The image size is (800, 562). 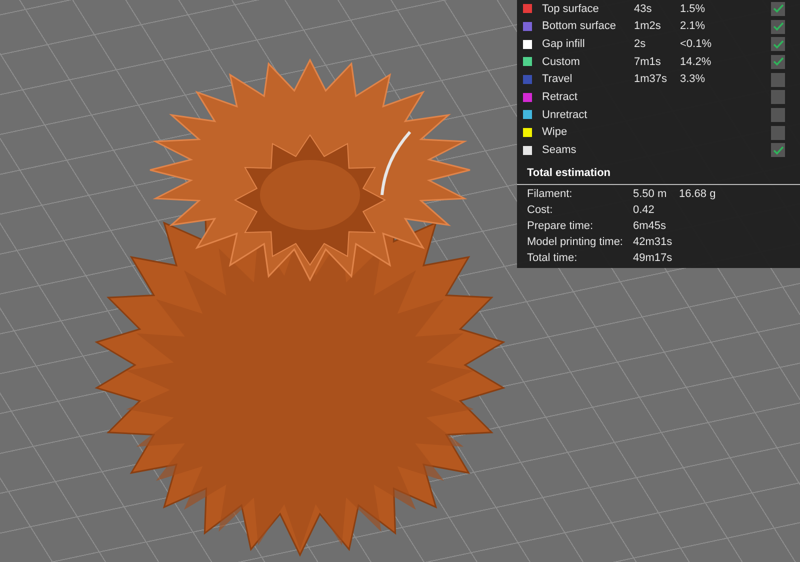 What do you see at coordinates (653, 258) in the screenshot?
I see `estimation-value: 49m17s` at bounding box center [653, 258].